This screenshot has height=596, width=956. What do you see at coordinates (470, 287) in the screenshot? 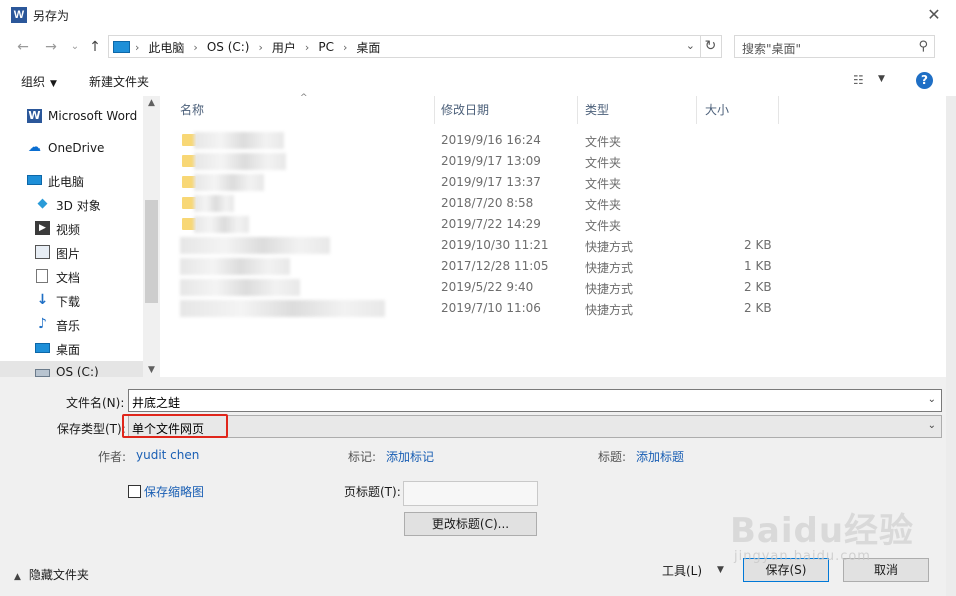
I see `file-row: 2019/5/22 9:40 快捷方式 2 KB` at bounding box center [470, 287].